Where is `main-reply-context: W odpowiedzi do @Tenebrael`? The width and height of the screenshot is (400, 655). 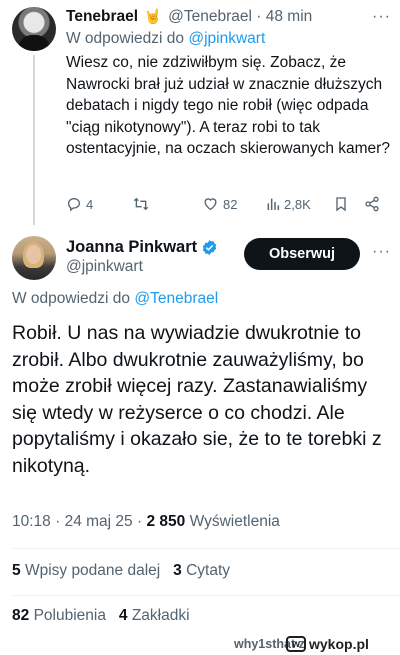
main-reply-context: W odpowiedzi do @Tenebrael is located at coordinates (115, 299).